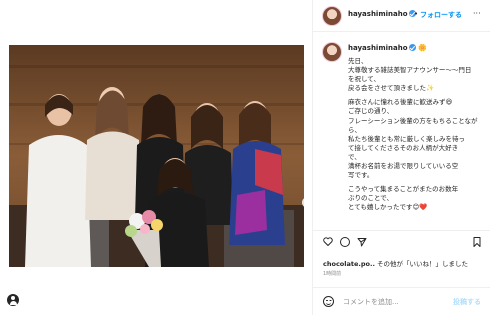  I want to click on more-options-icon: ···, so click(477, 13).